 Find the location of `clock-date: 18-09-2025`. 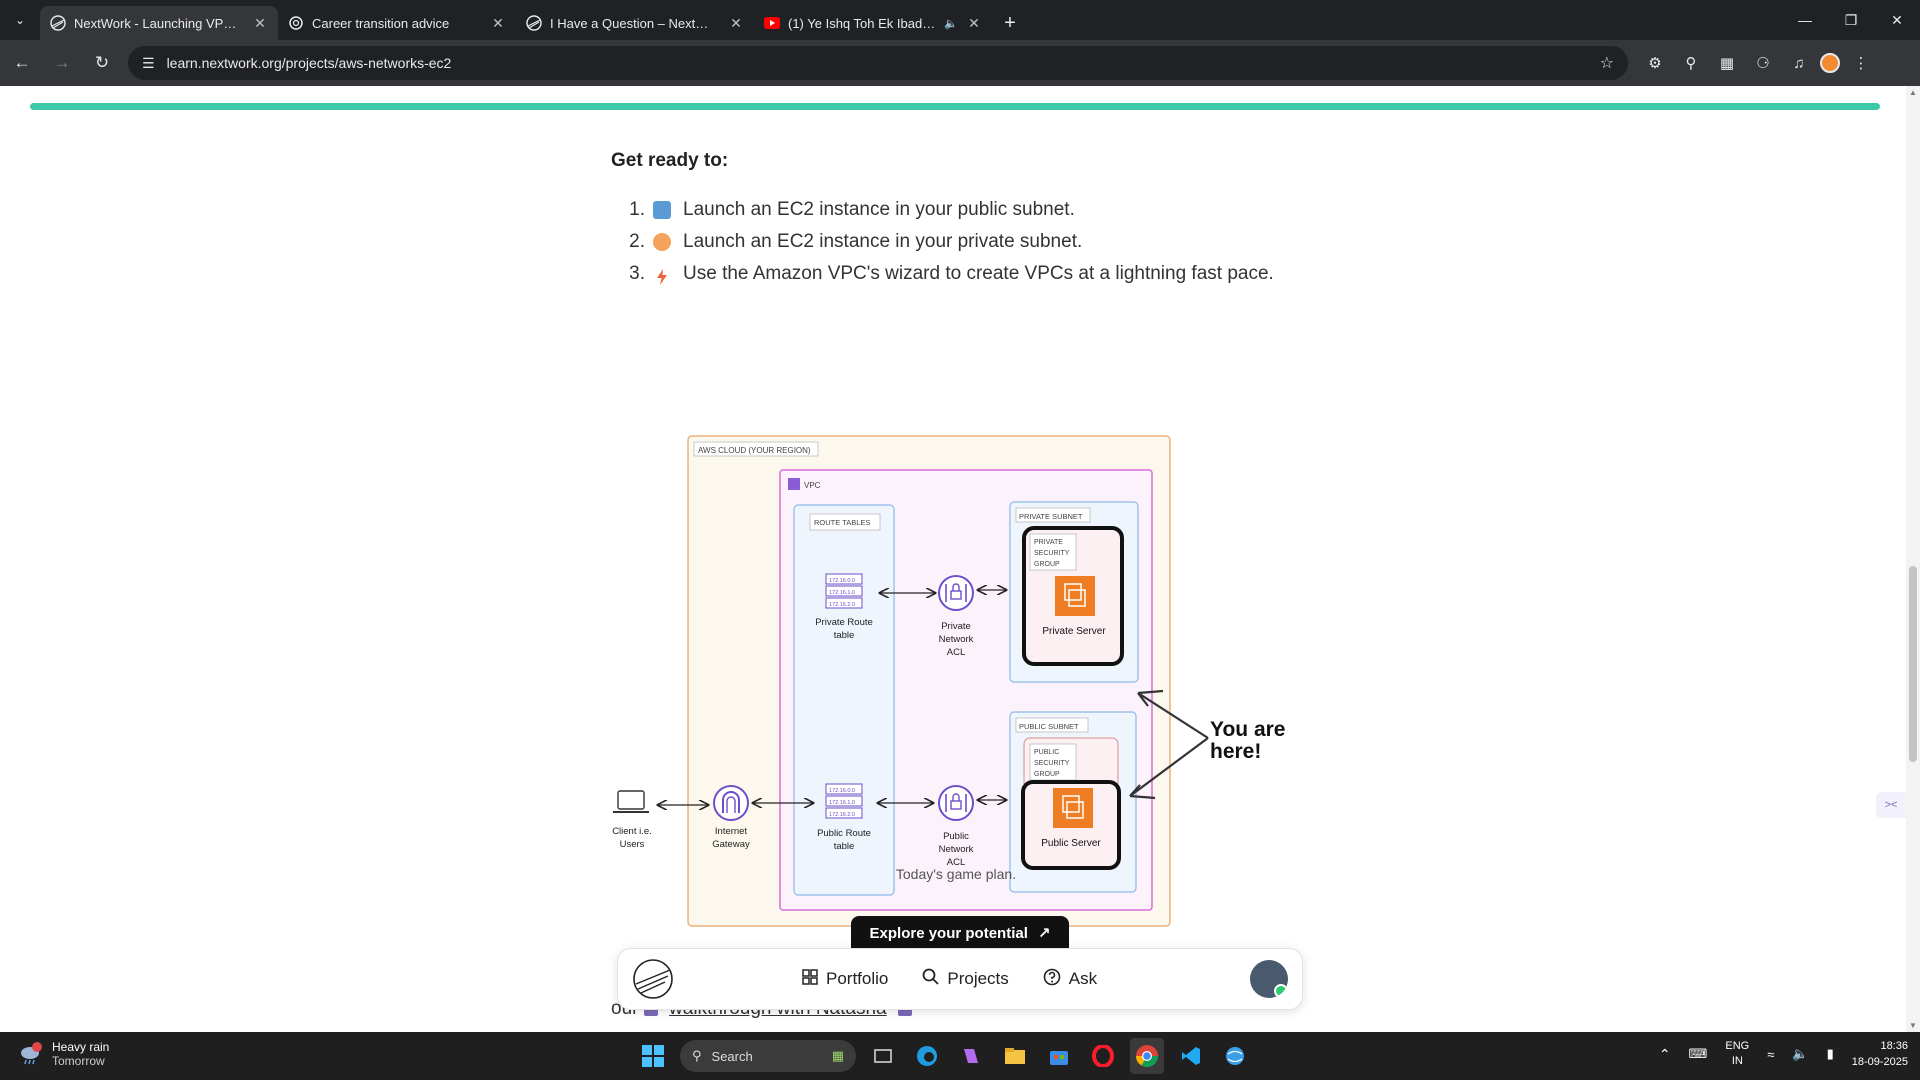

clock-date: 18-09-2025 is located at coordinates (1879, 1062).